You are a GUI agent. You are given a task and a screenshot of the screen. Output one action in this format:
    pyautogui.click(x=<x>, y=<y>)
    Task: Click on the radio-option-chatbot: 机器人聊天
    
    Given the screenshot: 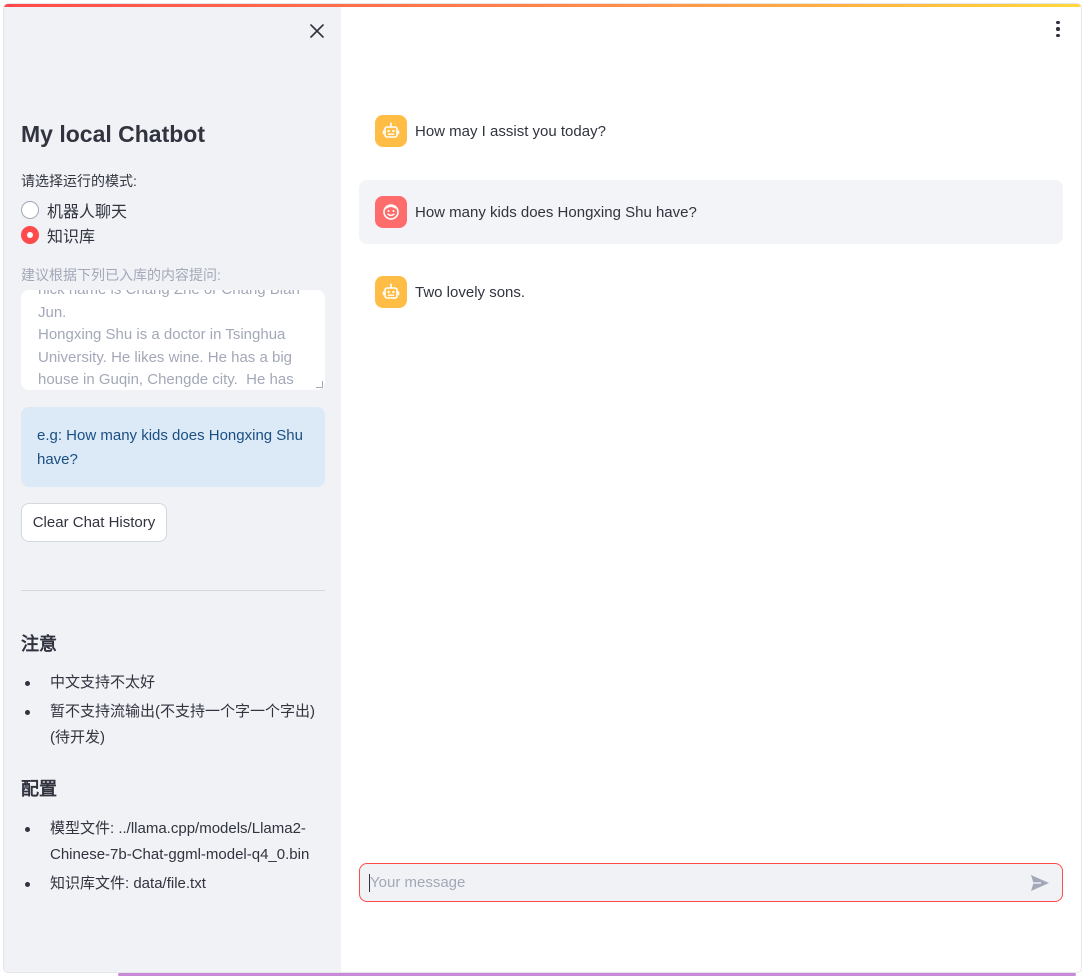 What is the action you would take?
    pyautogui.click(x=74, y=210)
    